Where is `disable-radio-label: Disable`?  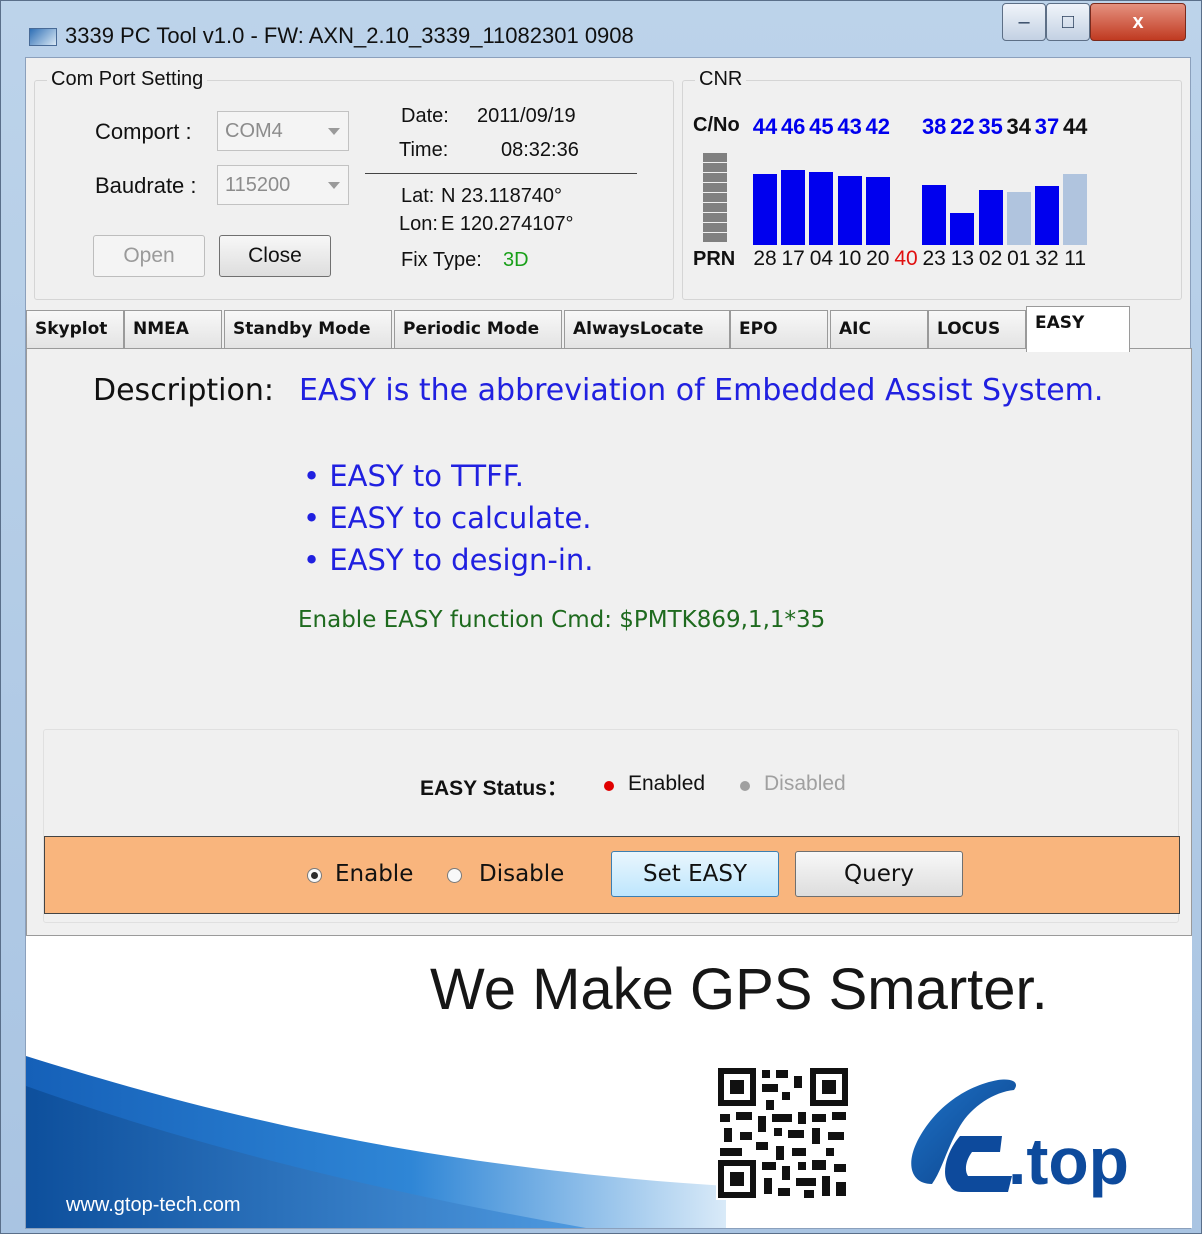 disable-radio-label: Disable is located at coordinates (521, 874).